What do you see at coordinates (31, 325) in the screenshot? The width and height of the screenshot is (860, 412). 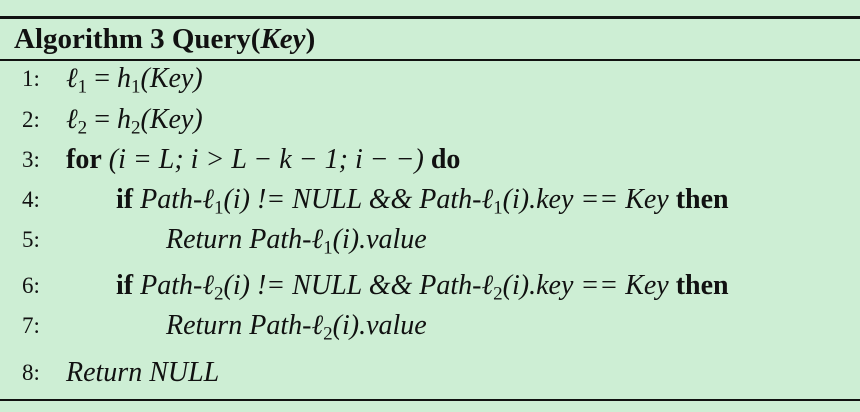 I see `line-number: 7:` at bounding box center [31, 325].